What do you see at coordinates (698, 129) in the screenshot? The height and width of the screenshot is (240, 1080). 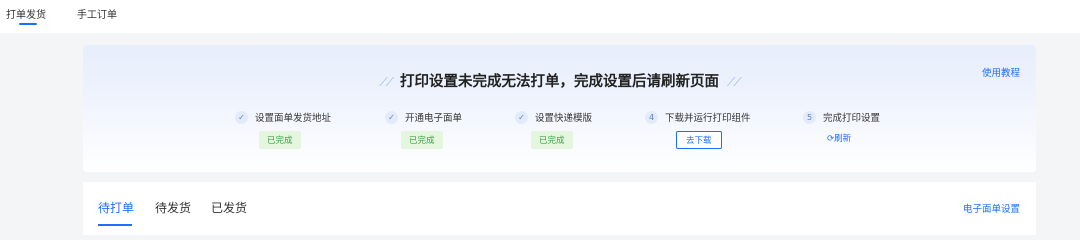 I see `step-download-component: 4 下载并运行打印组件 去下载` at bounding box center [698, 129].